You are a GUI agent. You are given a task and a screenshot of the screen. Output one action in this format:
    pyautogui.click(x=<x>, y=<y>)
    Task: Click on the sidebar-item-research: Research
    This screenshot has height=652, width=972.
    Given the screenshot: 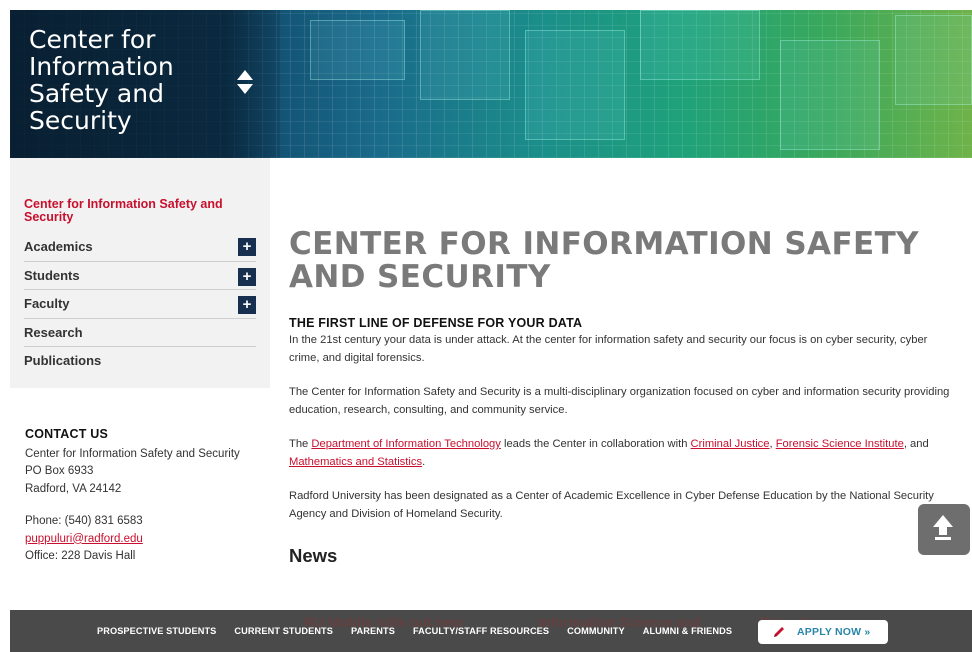 What is the action you would take?
    pyautogui.click(x=140, y=332)
    